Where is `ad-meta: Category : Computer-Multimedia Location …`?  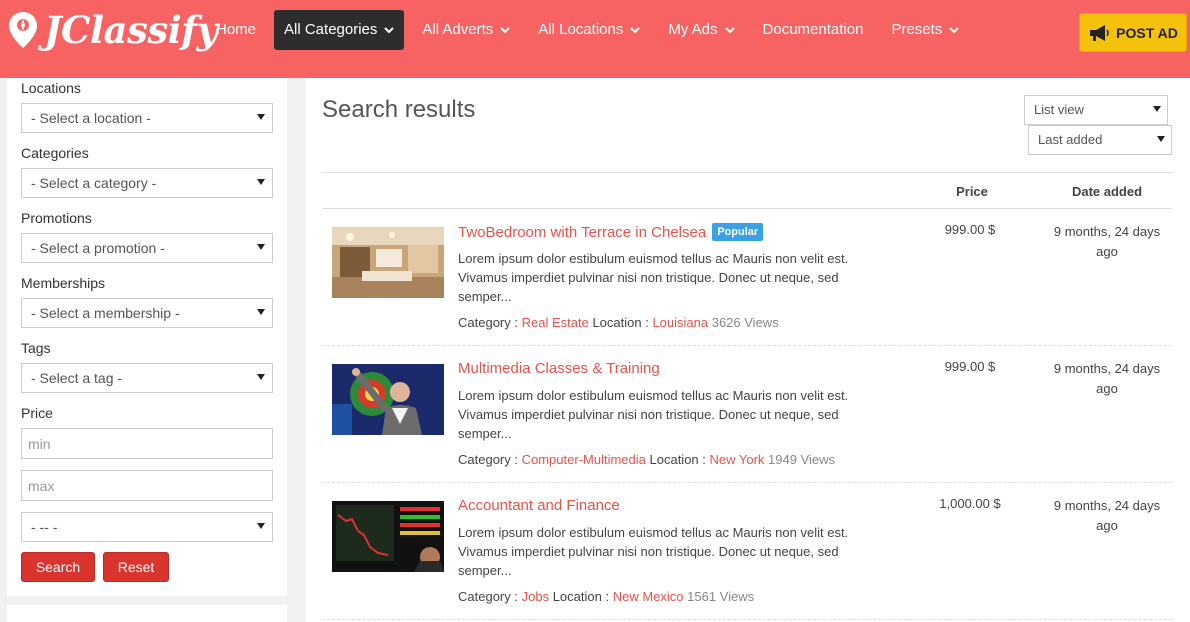
ad-meta: Category : Computer-Multimedia Location … is located at coordinates (646, 459).